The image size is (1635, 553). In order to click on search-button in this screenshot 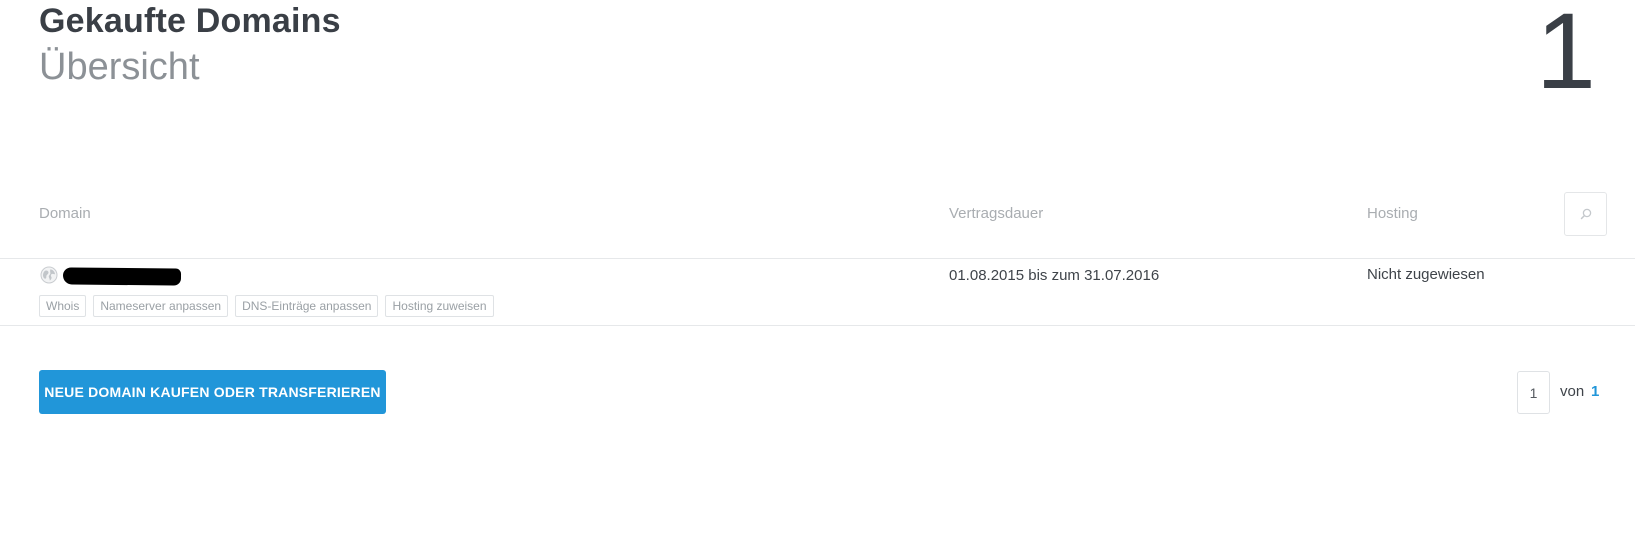, I will do `click(1585, 214)`.